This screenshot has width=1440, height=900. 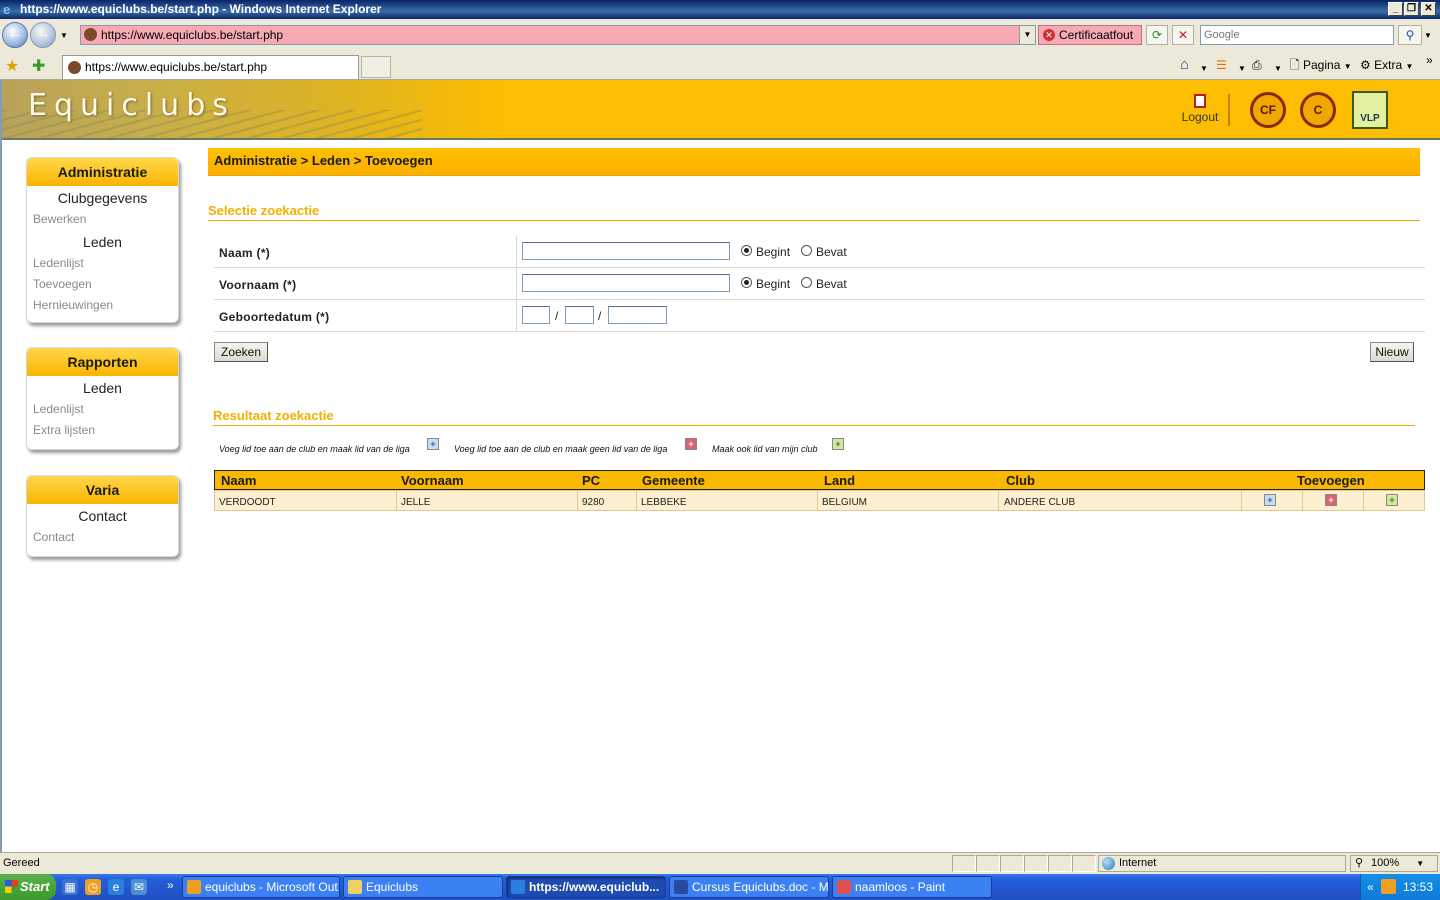 I want to click on sidebar-link-ledenlijst: Ledenlijst, so click(x=102, y=263).